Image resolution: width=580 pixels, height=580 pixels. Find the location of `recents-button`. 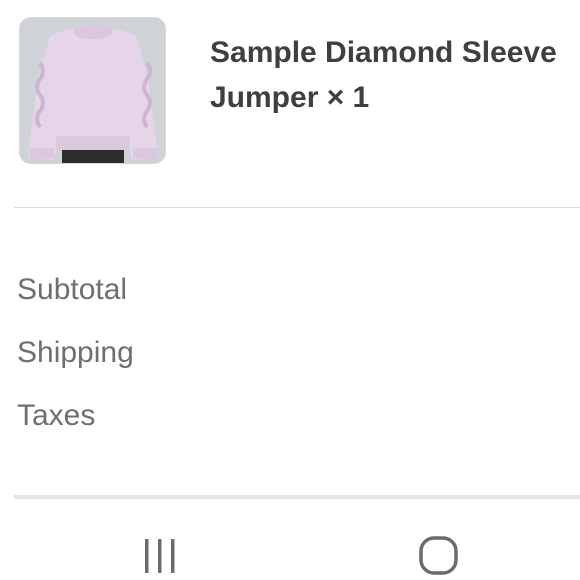

recents-button is located at coordinates (160, 557).